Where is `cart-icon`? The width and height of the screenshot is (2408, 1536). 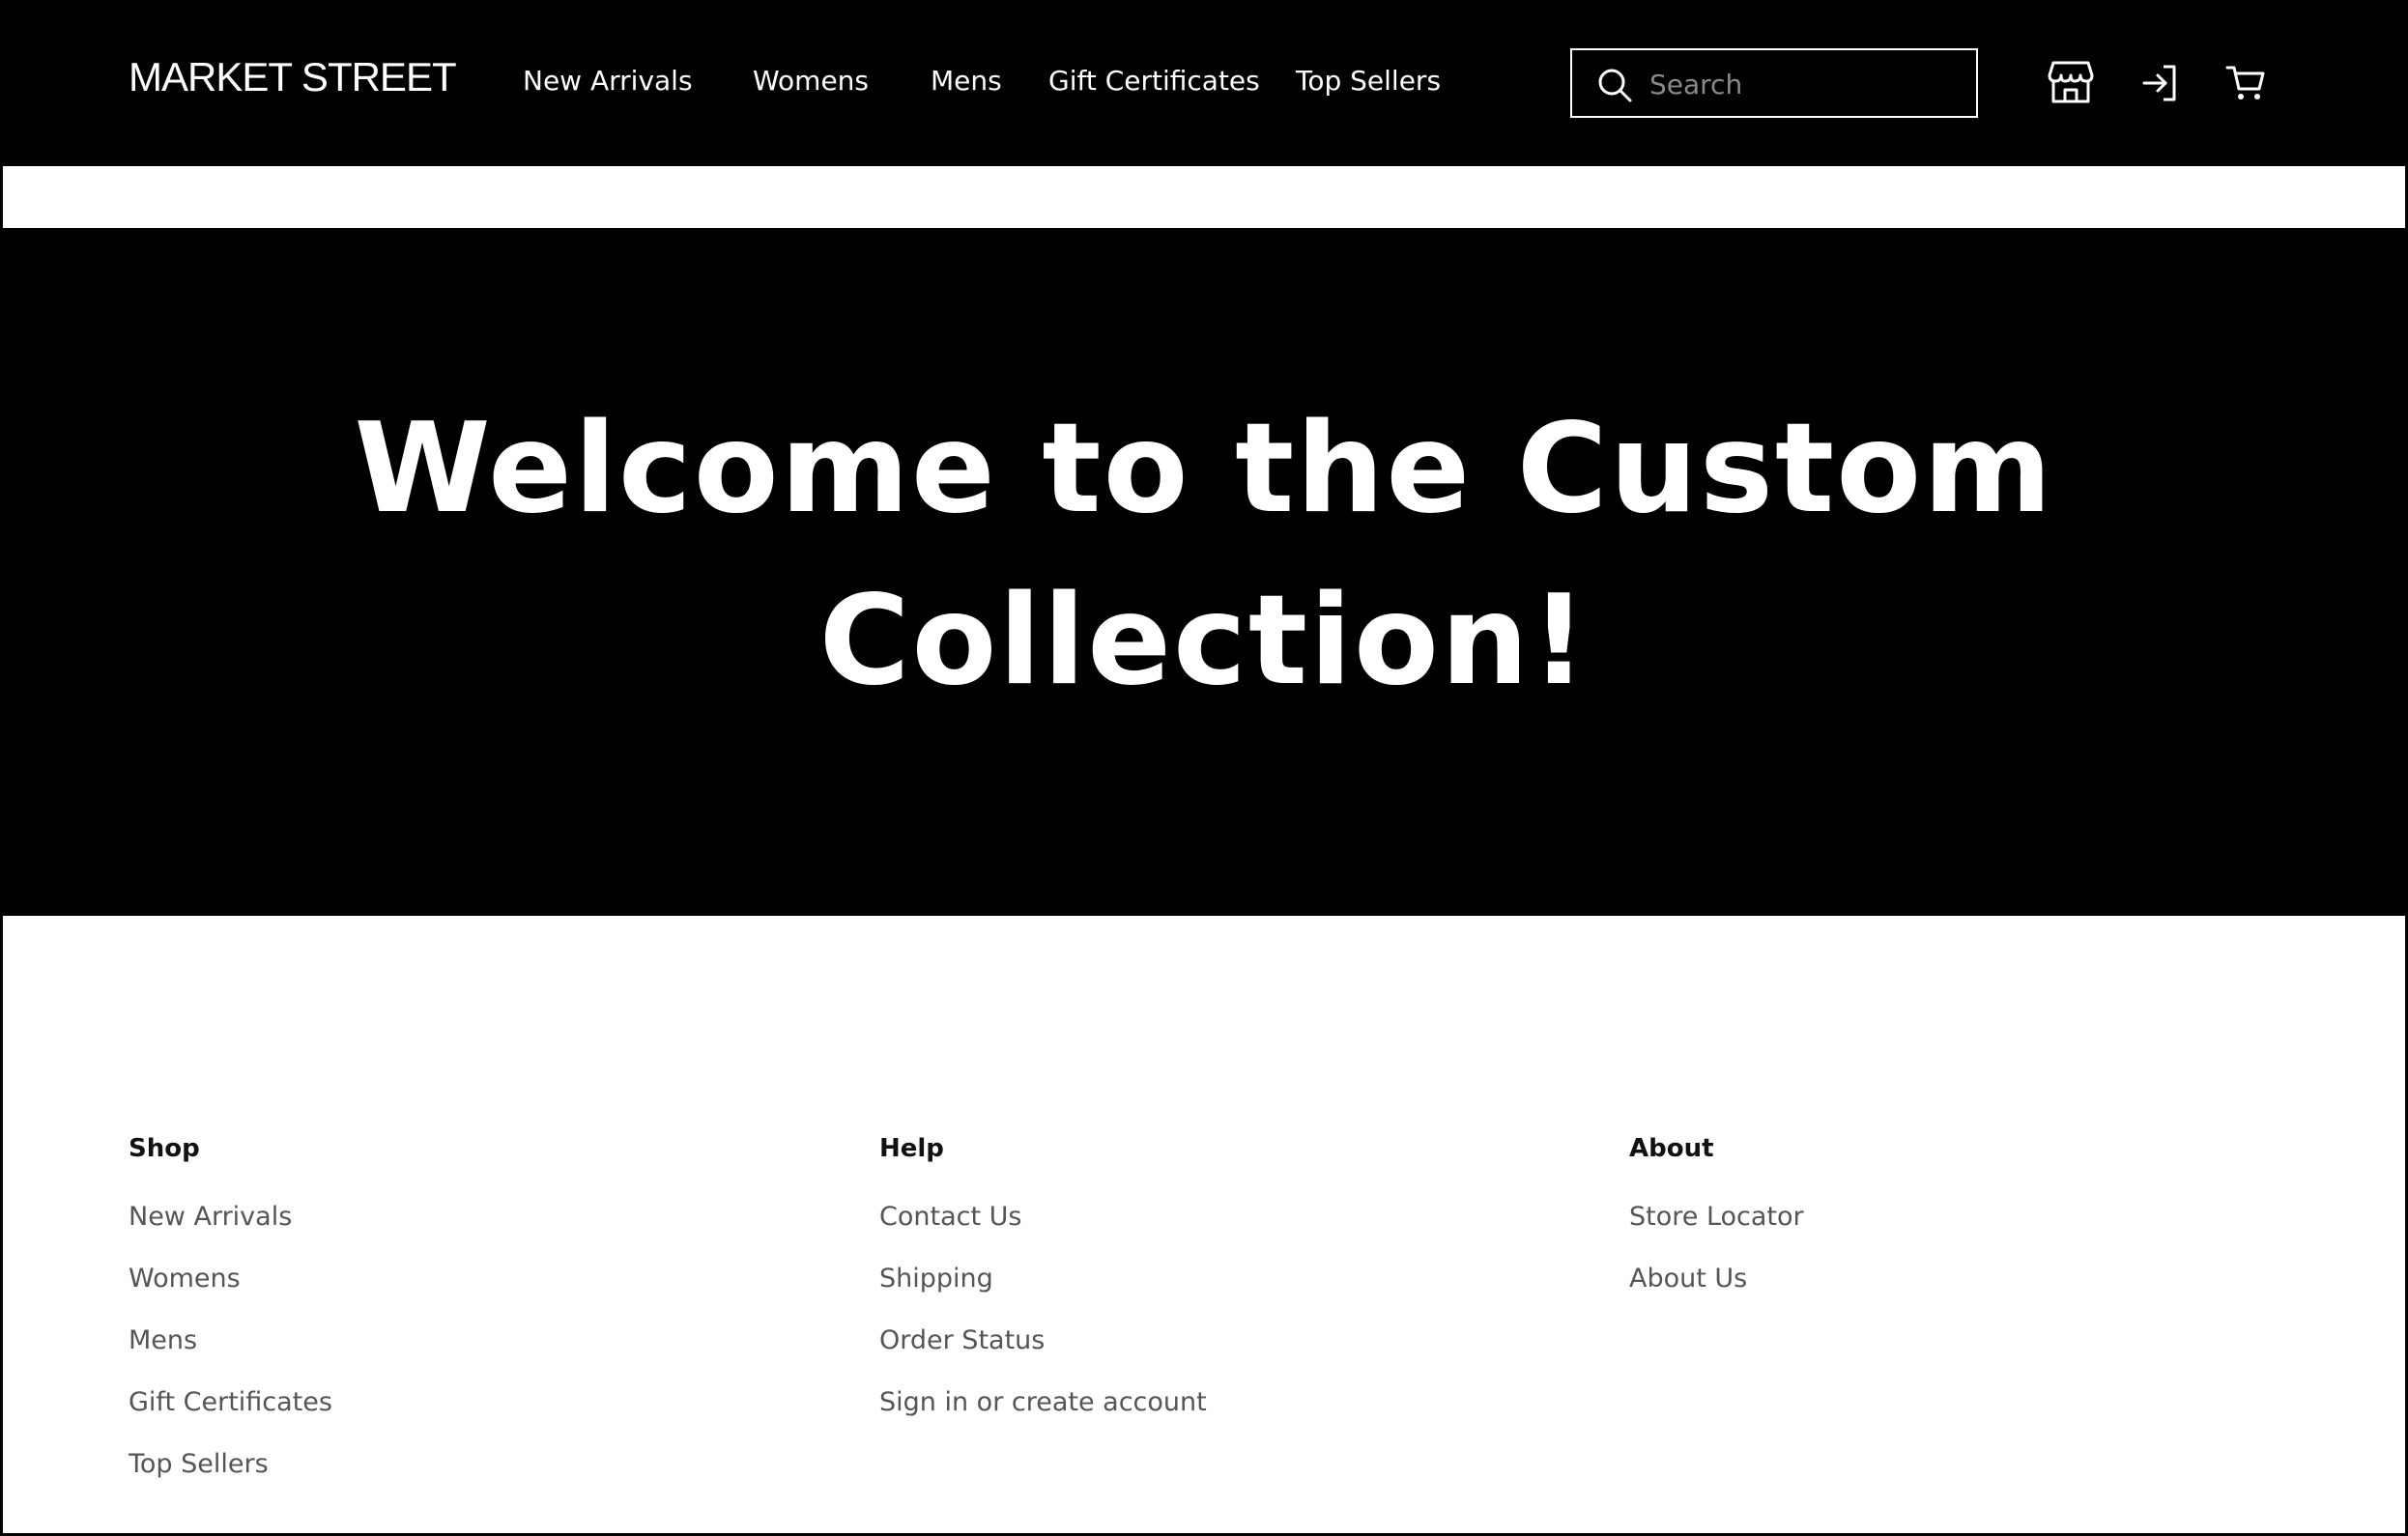 cart-icon is located at coordinates (2245, 83).